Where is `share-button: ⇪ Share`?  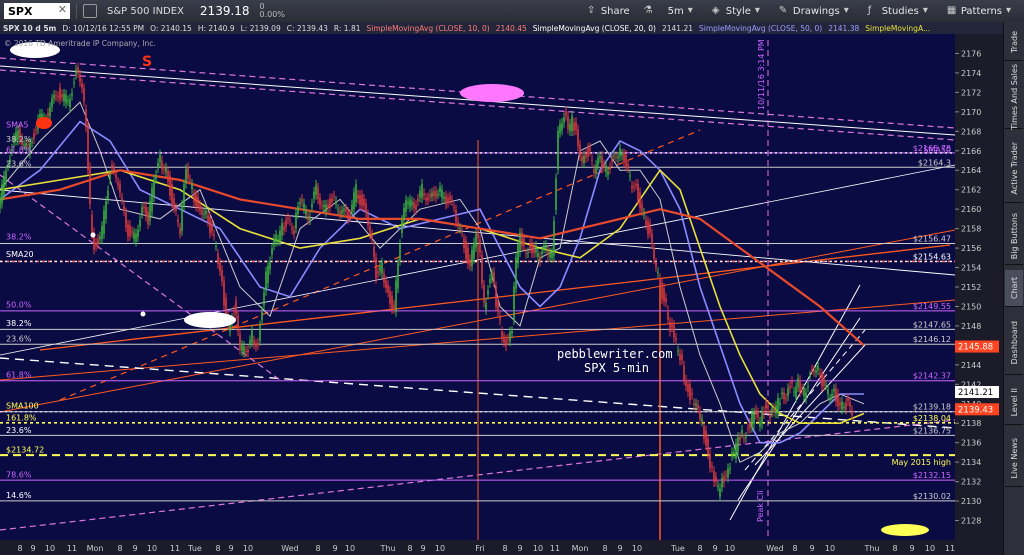 share-button: ⇪ Share is located at coordinates (608, 11).